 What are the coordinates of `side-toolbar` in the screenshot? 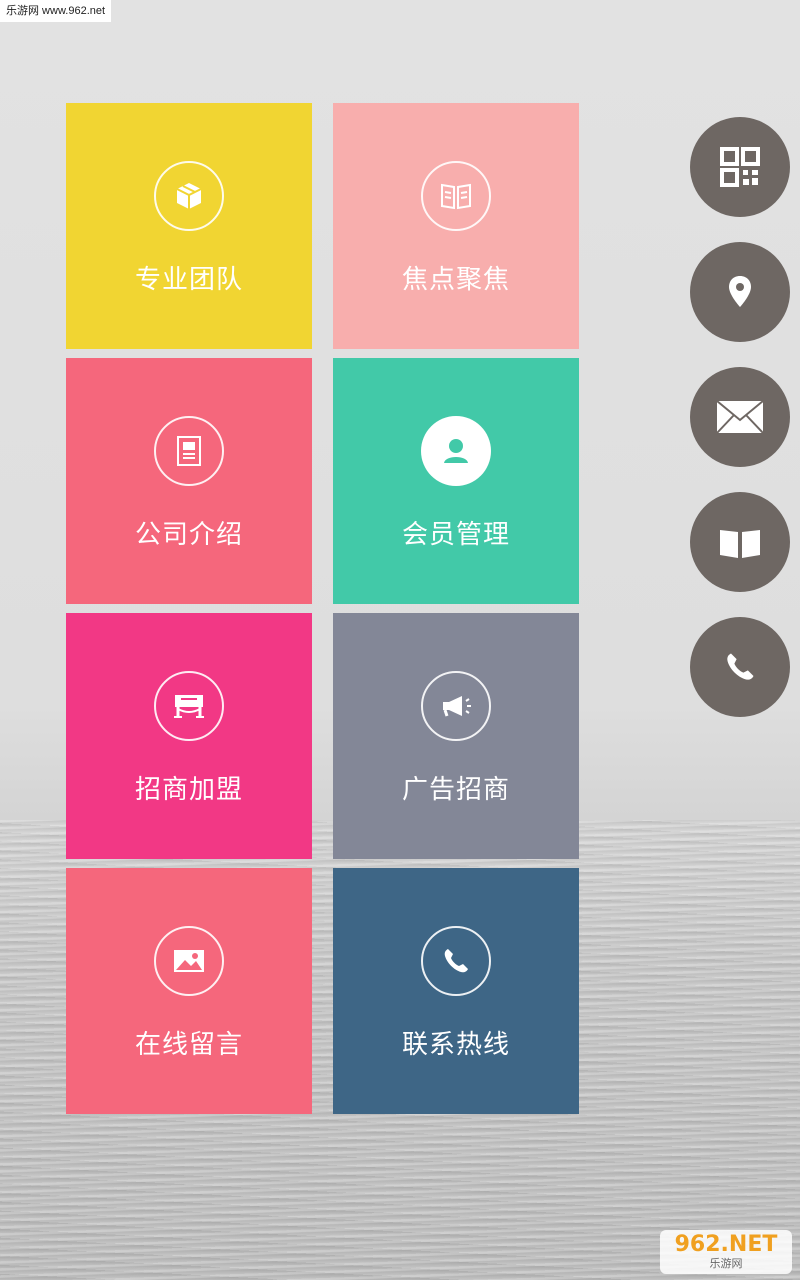 It's located at (740, 429).